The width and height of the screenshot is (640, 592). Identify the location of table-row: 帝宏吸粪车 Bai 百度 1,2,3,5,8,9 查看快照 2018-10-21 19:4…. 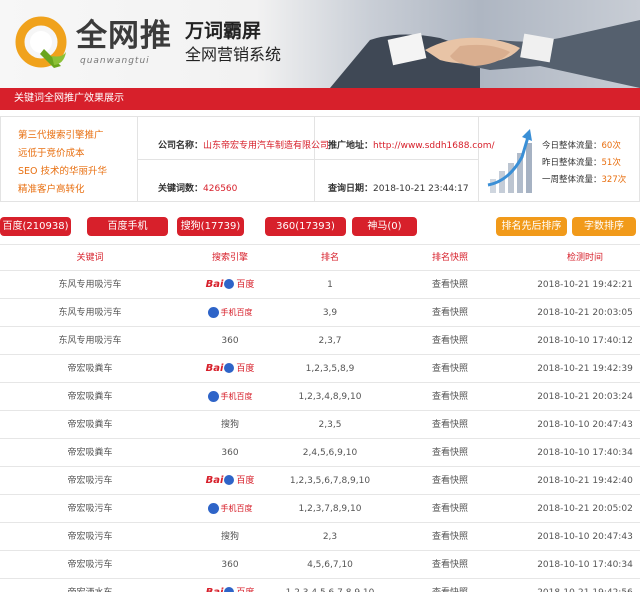
(320, 369).